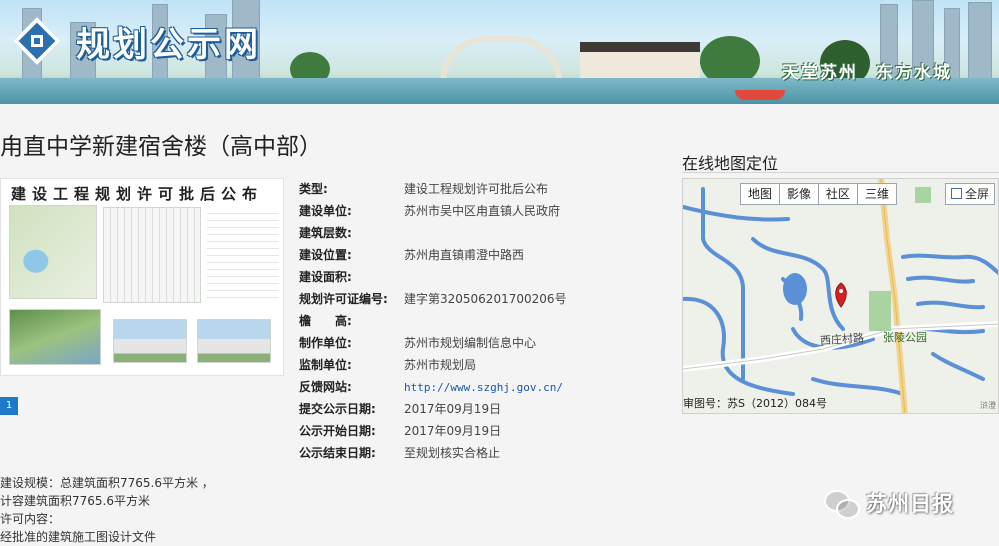  I want to click on info-label: 檐 高:, so click(325, 321).